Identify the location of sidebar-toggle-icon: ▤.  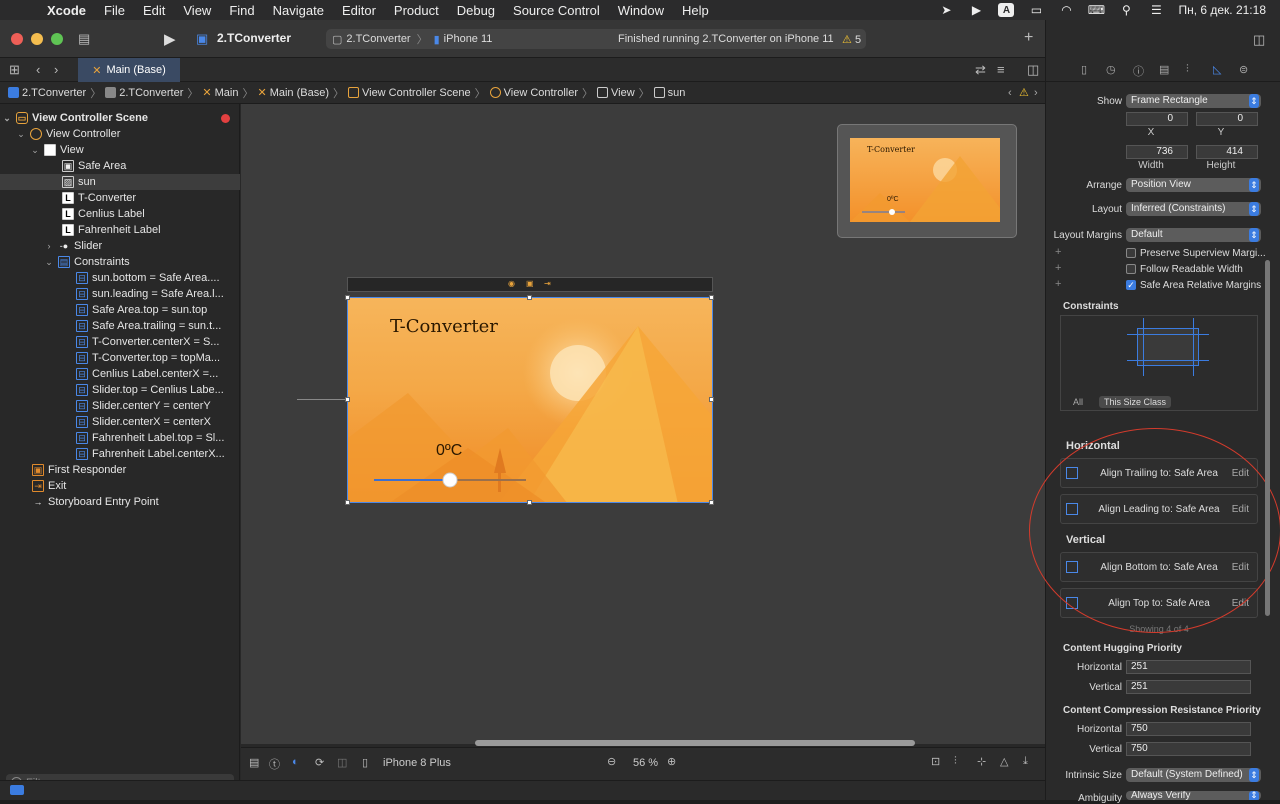
(84, 39).